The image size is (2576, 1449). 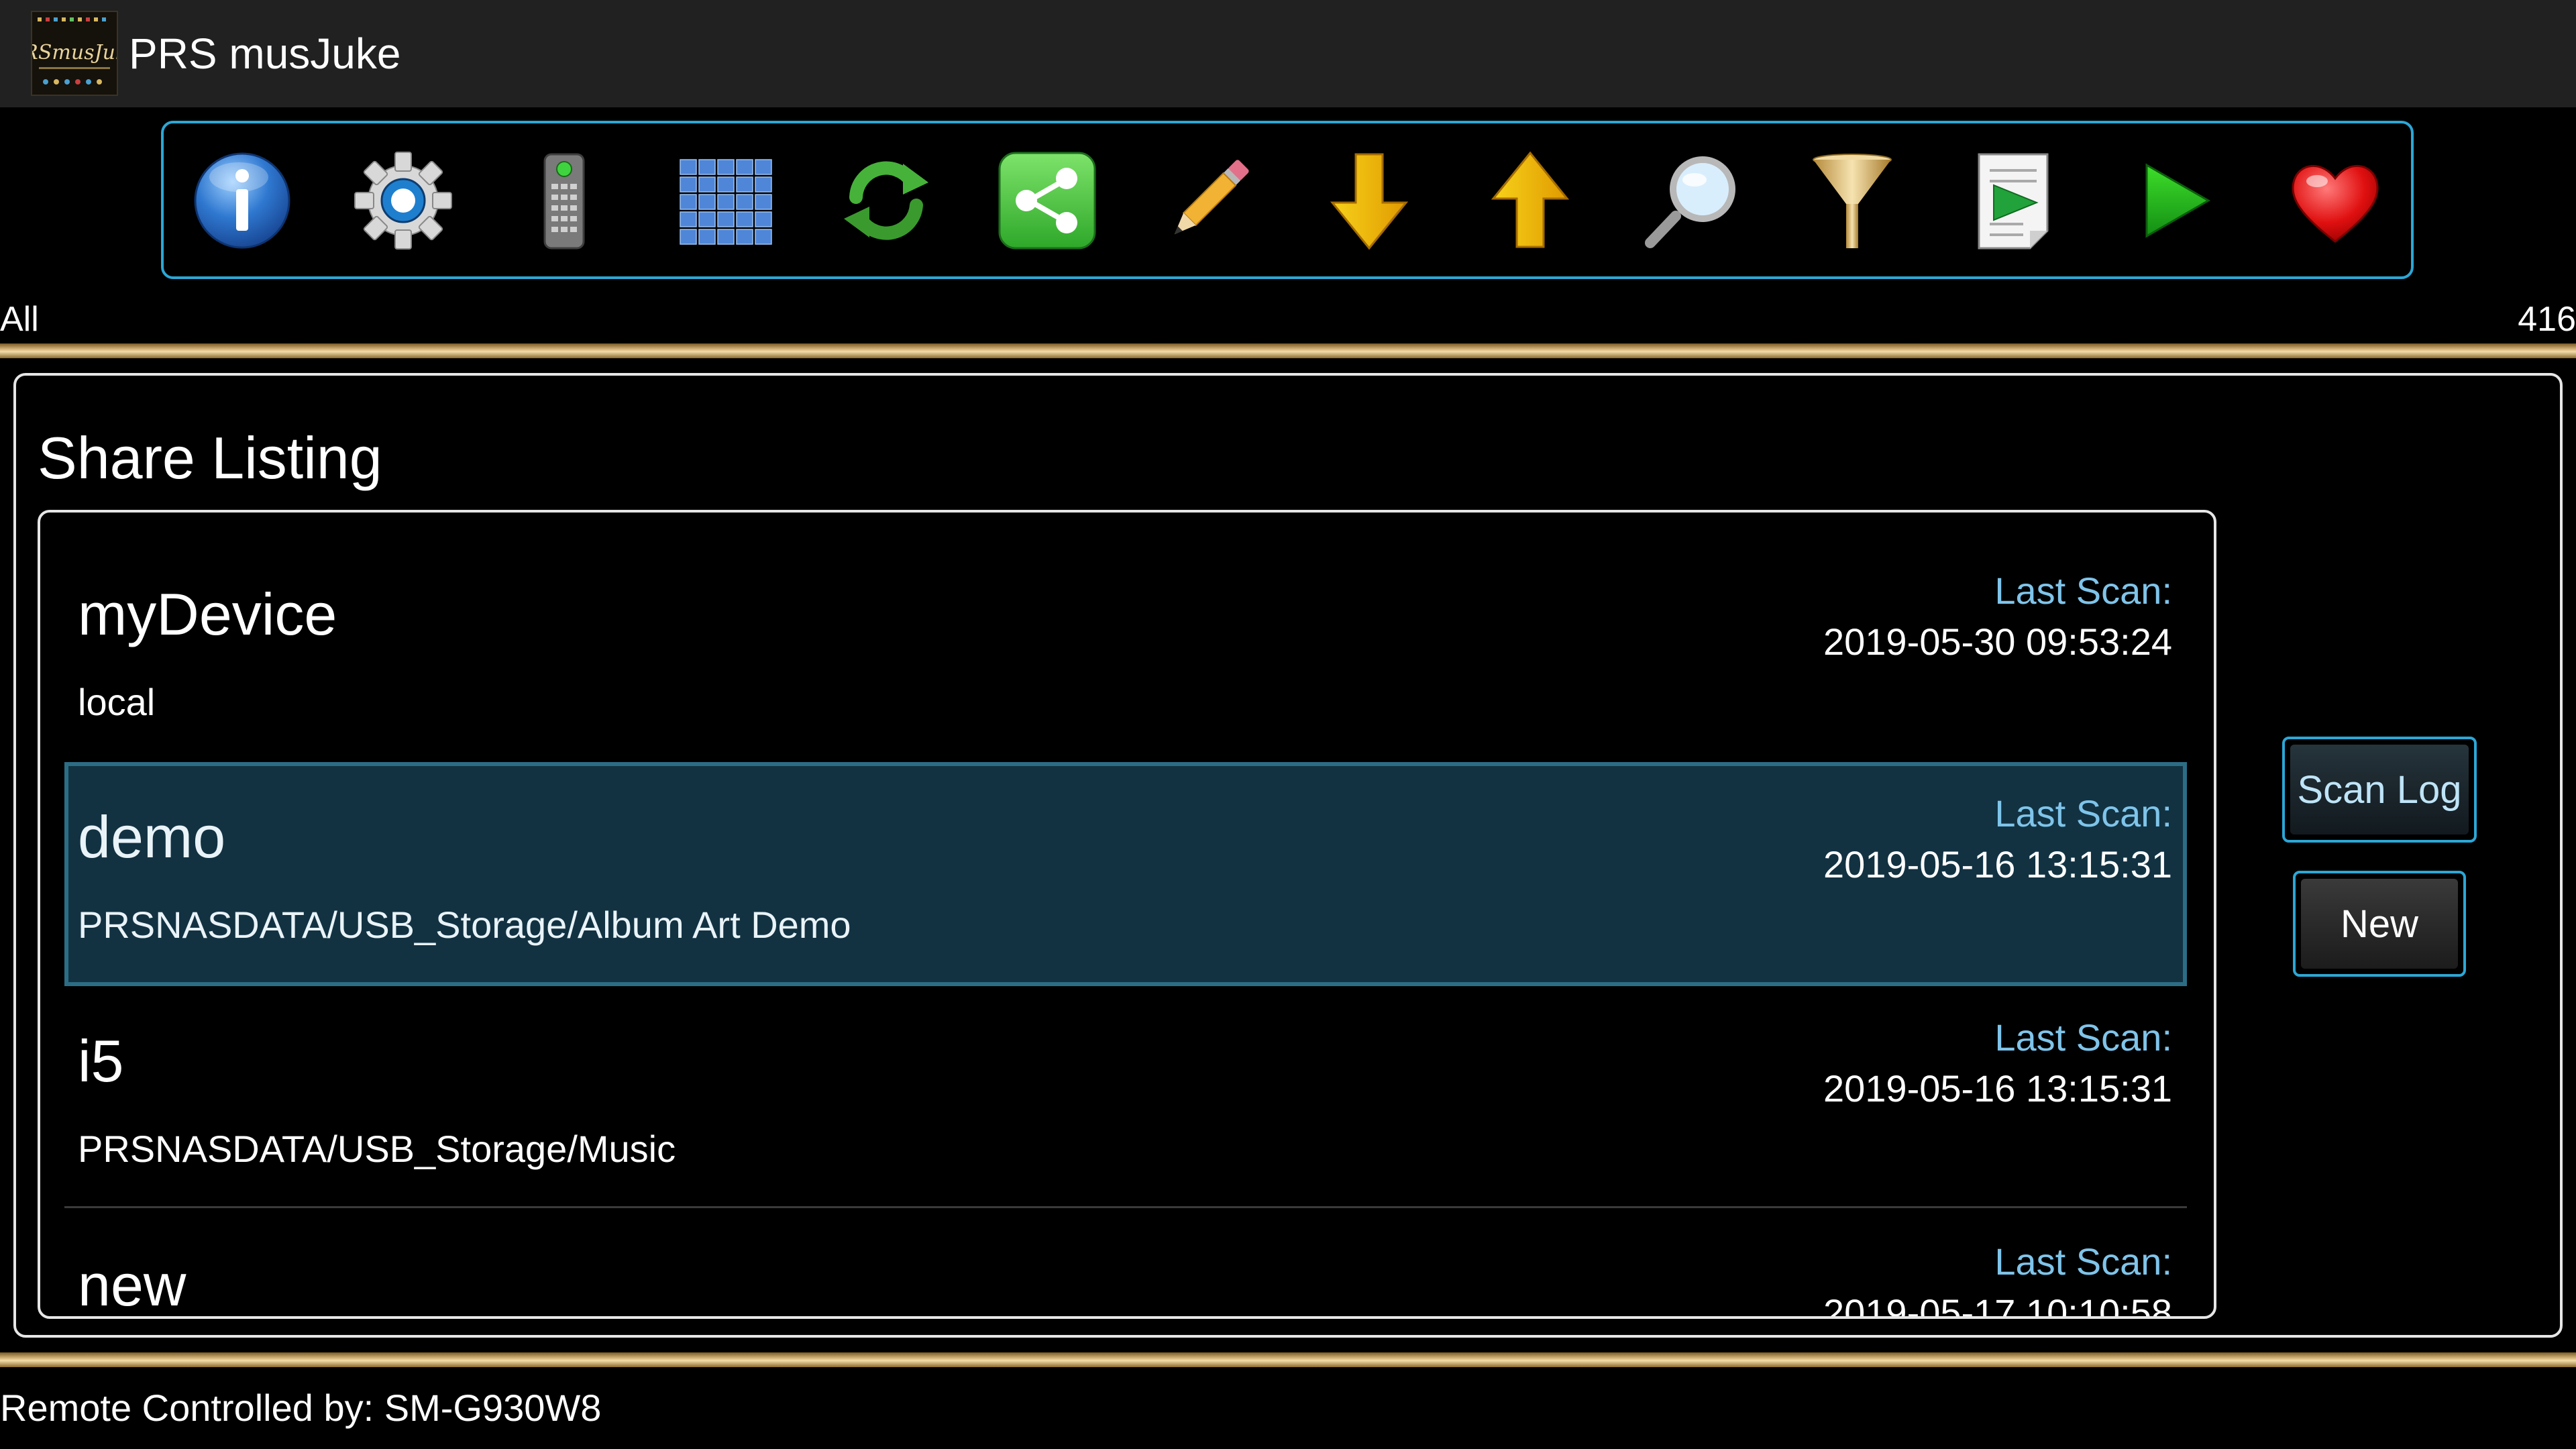 I want to click on filter-button, so click(x=1852, y=200).